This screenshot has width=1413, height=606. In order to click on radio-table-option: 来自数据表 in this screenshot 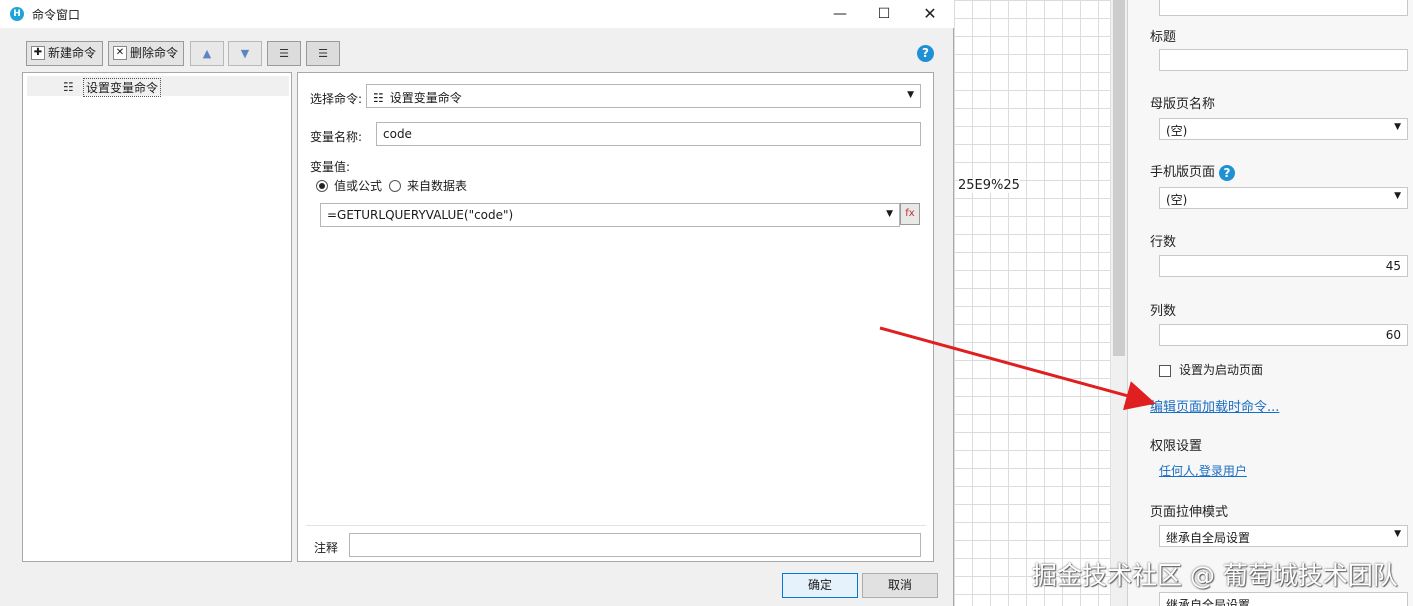, I will do `click(428, 185)`.